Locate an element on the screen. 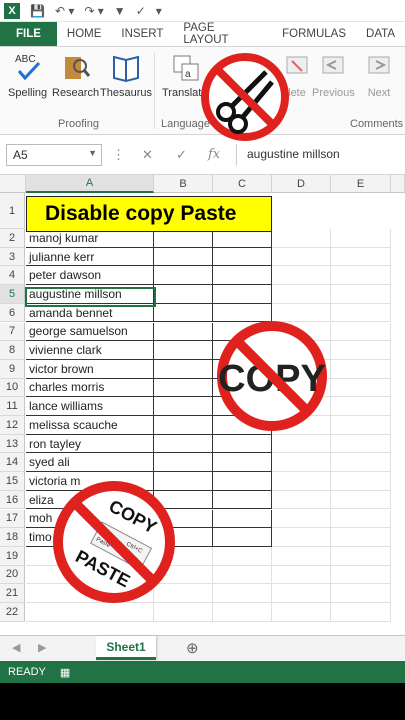 This screenshot has height=720, width=405. sheet-tab-sheet1: Sheet1 is located at coordinates (126, 648).